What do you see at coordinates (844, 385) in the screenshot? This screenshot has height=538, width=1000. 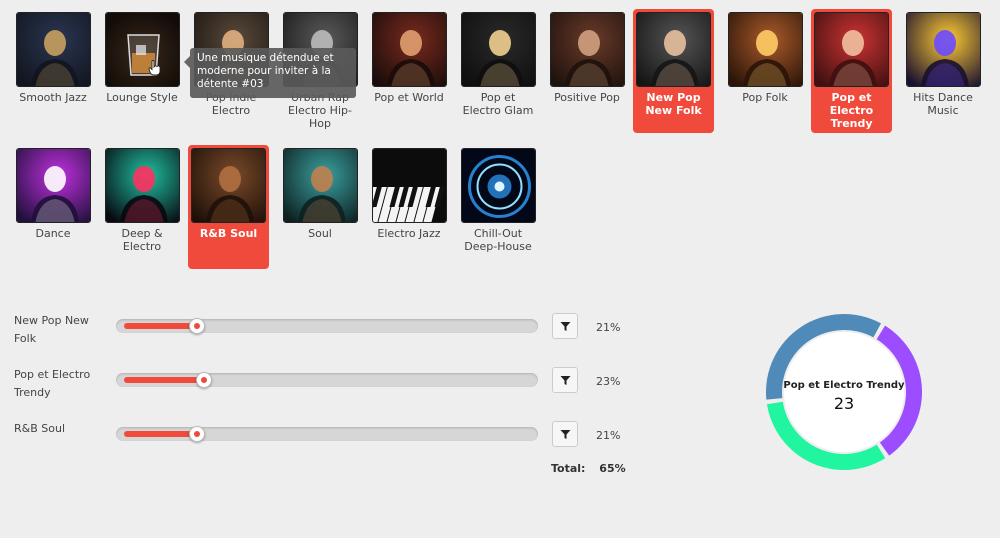 I see `donut-center-title: Pop et Electro Trendy` at bounding box center [844, 385].